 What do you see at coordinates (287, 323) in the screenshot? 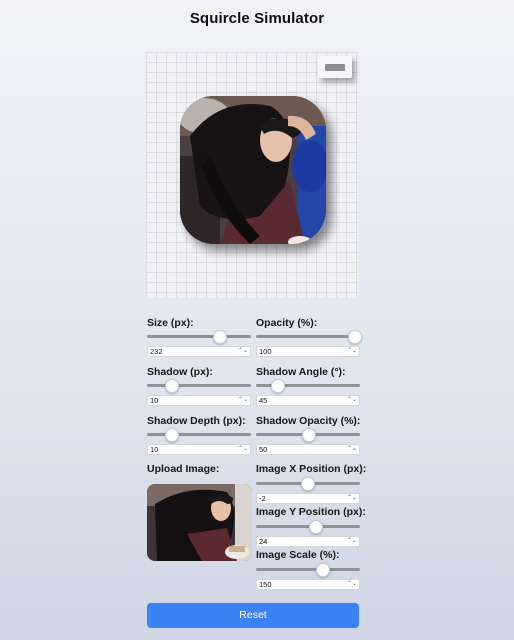
I see `opacity-label: Opacity (%):` at bounding box center [287, 323].